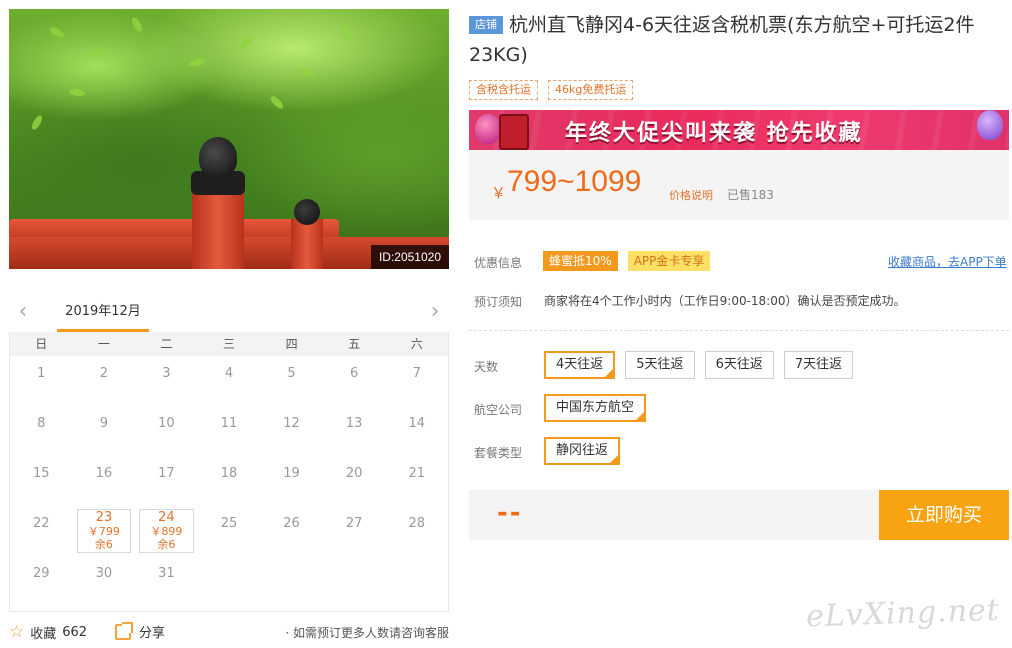 The height and width of the screenshot is (648, 1012). What do you see at coordinates (41, 381) in the screenshot?
I see `calendar-day: 1` at bounding box center [41, 381].